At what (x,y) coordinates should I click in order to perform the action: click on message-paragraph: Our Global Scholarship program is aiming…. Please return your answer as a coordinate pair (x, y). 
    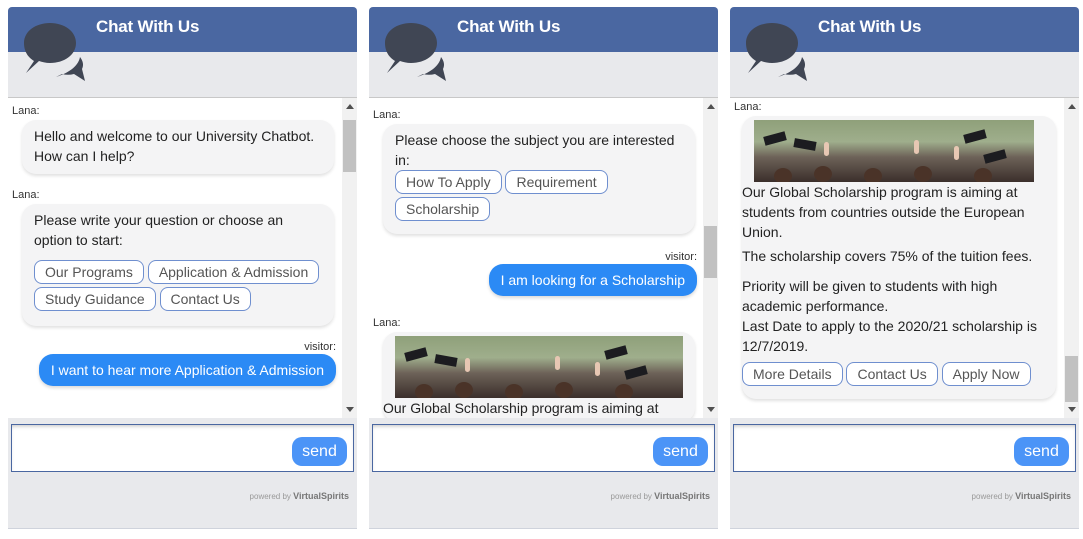
    Looking at the image, I should click on (883, 212).